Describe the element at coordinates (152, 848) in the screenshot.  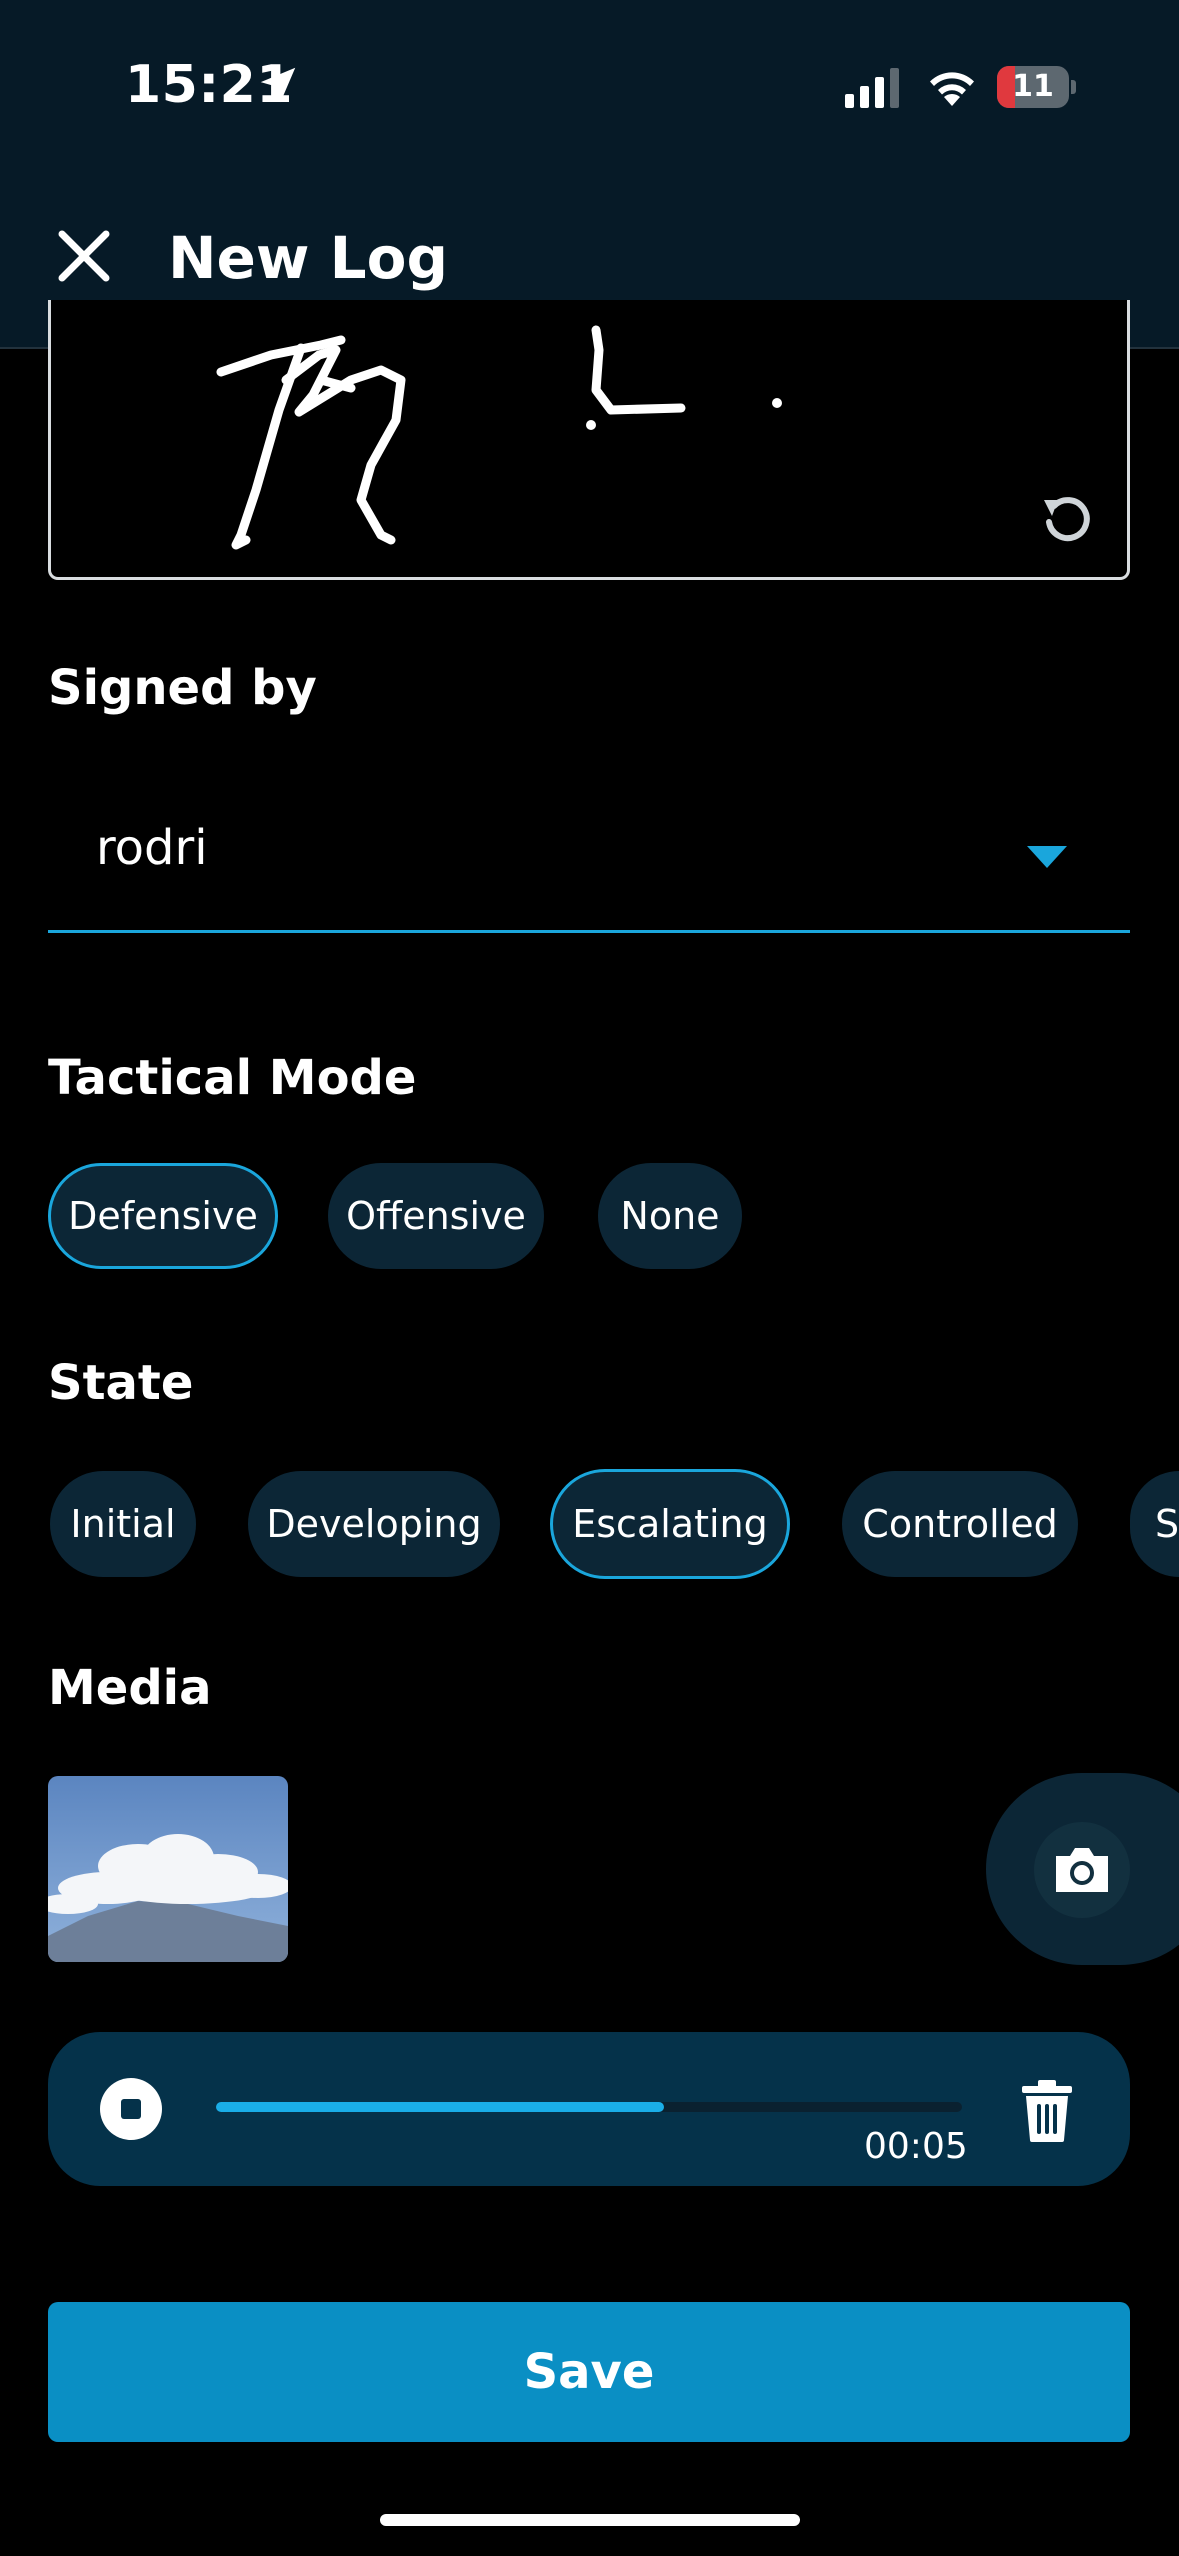
I see `signed-by-value: rodri` at that location.